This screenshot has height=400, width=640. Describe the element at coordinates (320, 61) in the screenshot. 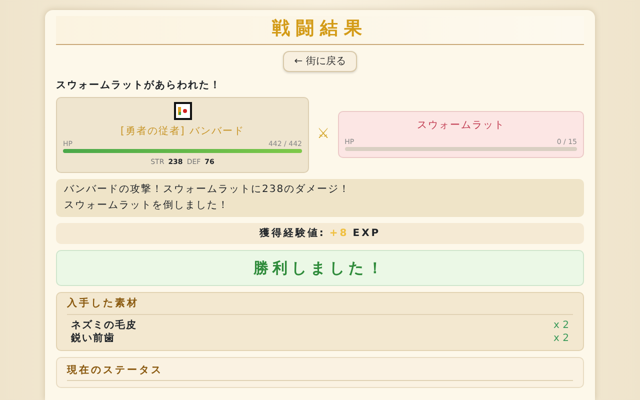

I see `back-button: ← 街に戻る` at that location.